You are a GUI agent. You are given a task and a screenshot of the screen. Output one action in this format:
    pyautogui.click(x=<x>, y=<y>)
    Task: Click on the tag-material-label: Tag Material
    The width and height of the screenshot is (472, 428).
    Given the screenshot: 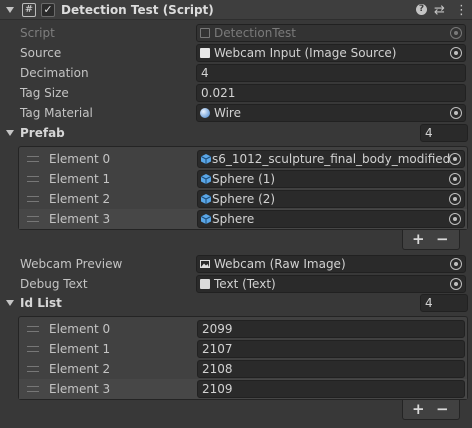 What is the action you would take?
    pyautogui.click(x=56, y=113)
    